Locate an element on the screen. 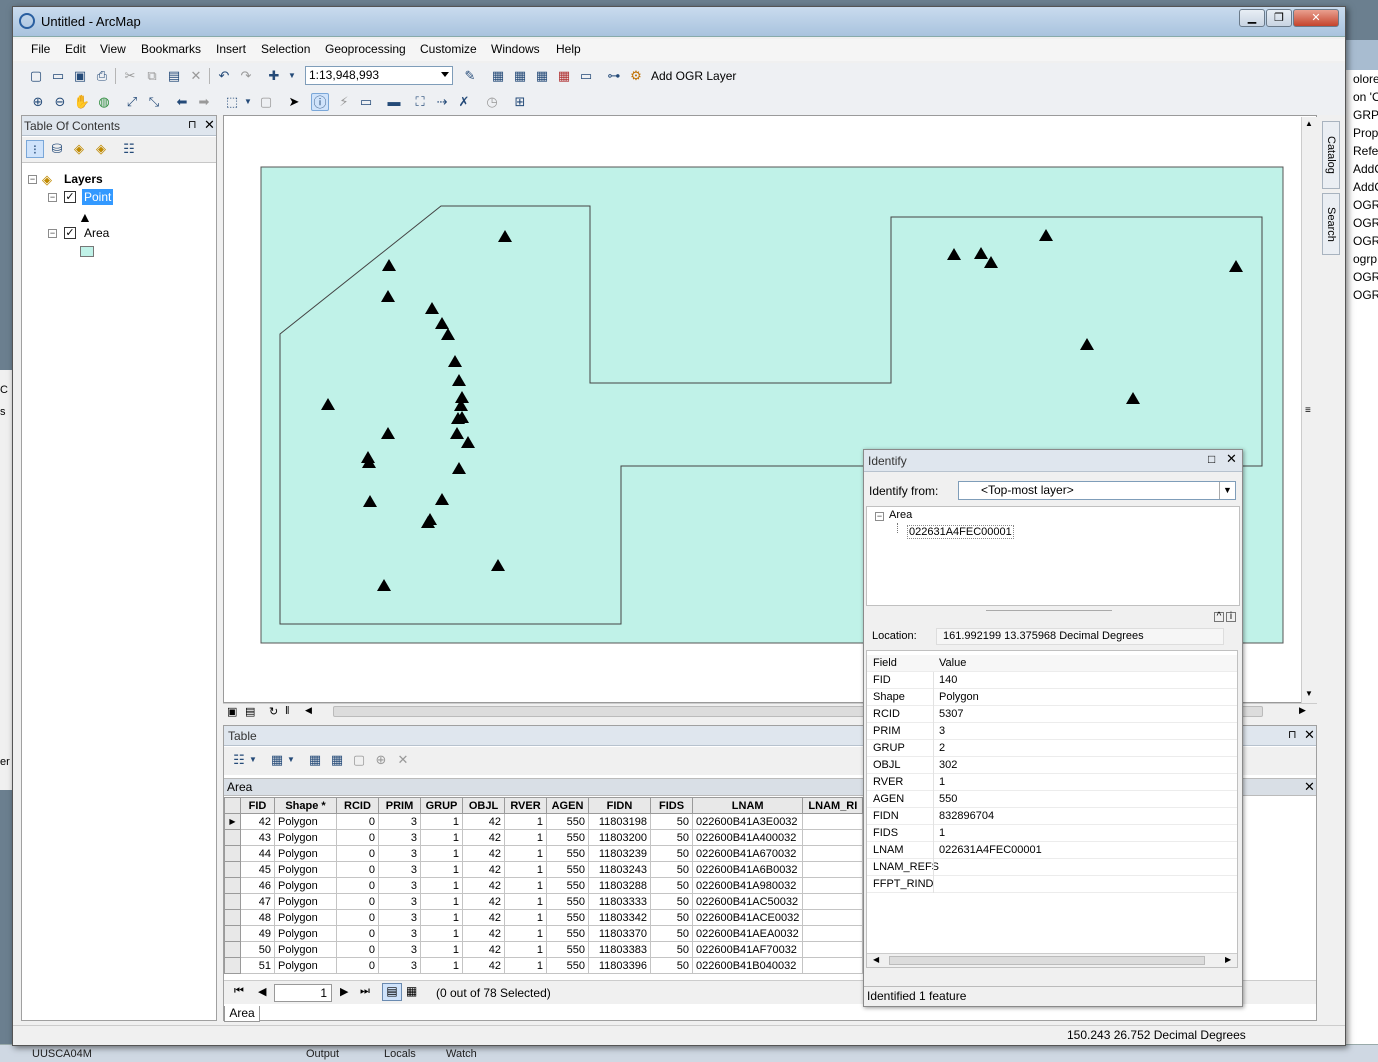 This screenshot has width=1378, height=1062. list-by-source-icon: ⛁ is located at coordinates (57, 149).